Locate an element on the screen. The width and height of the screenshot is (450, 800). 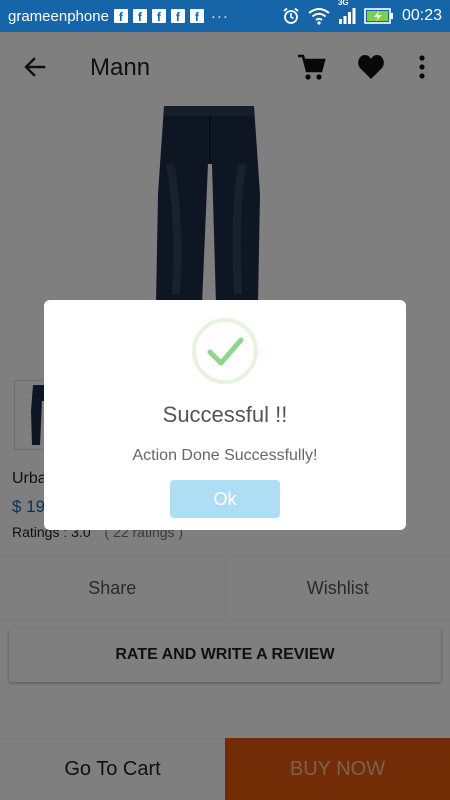
signal-icon is located at coordinates (347, 16).